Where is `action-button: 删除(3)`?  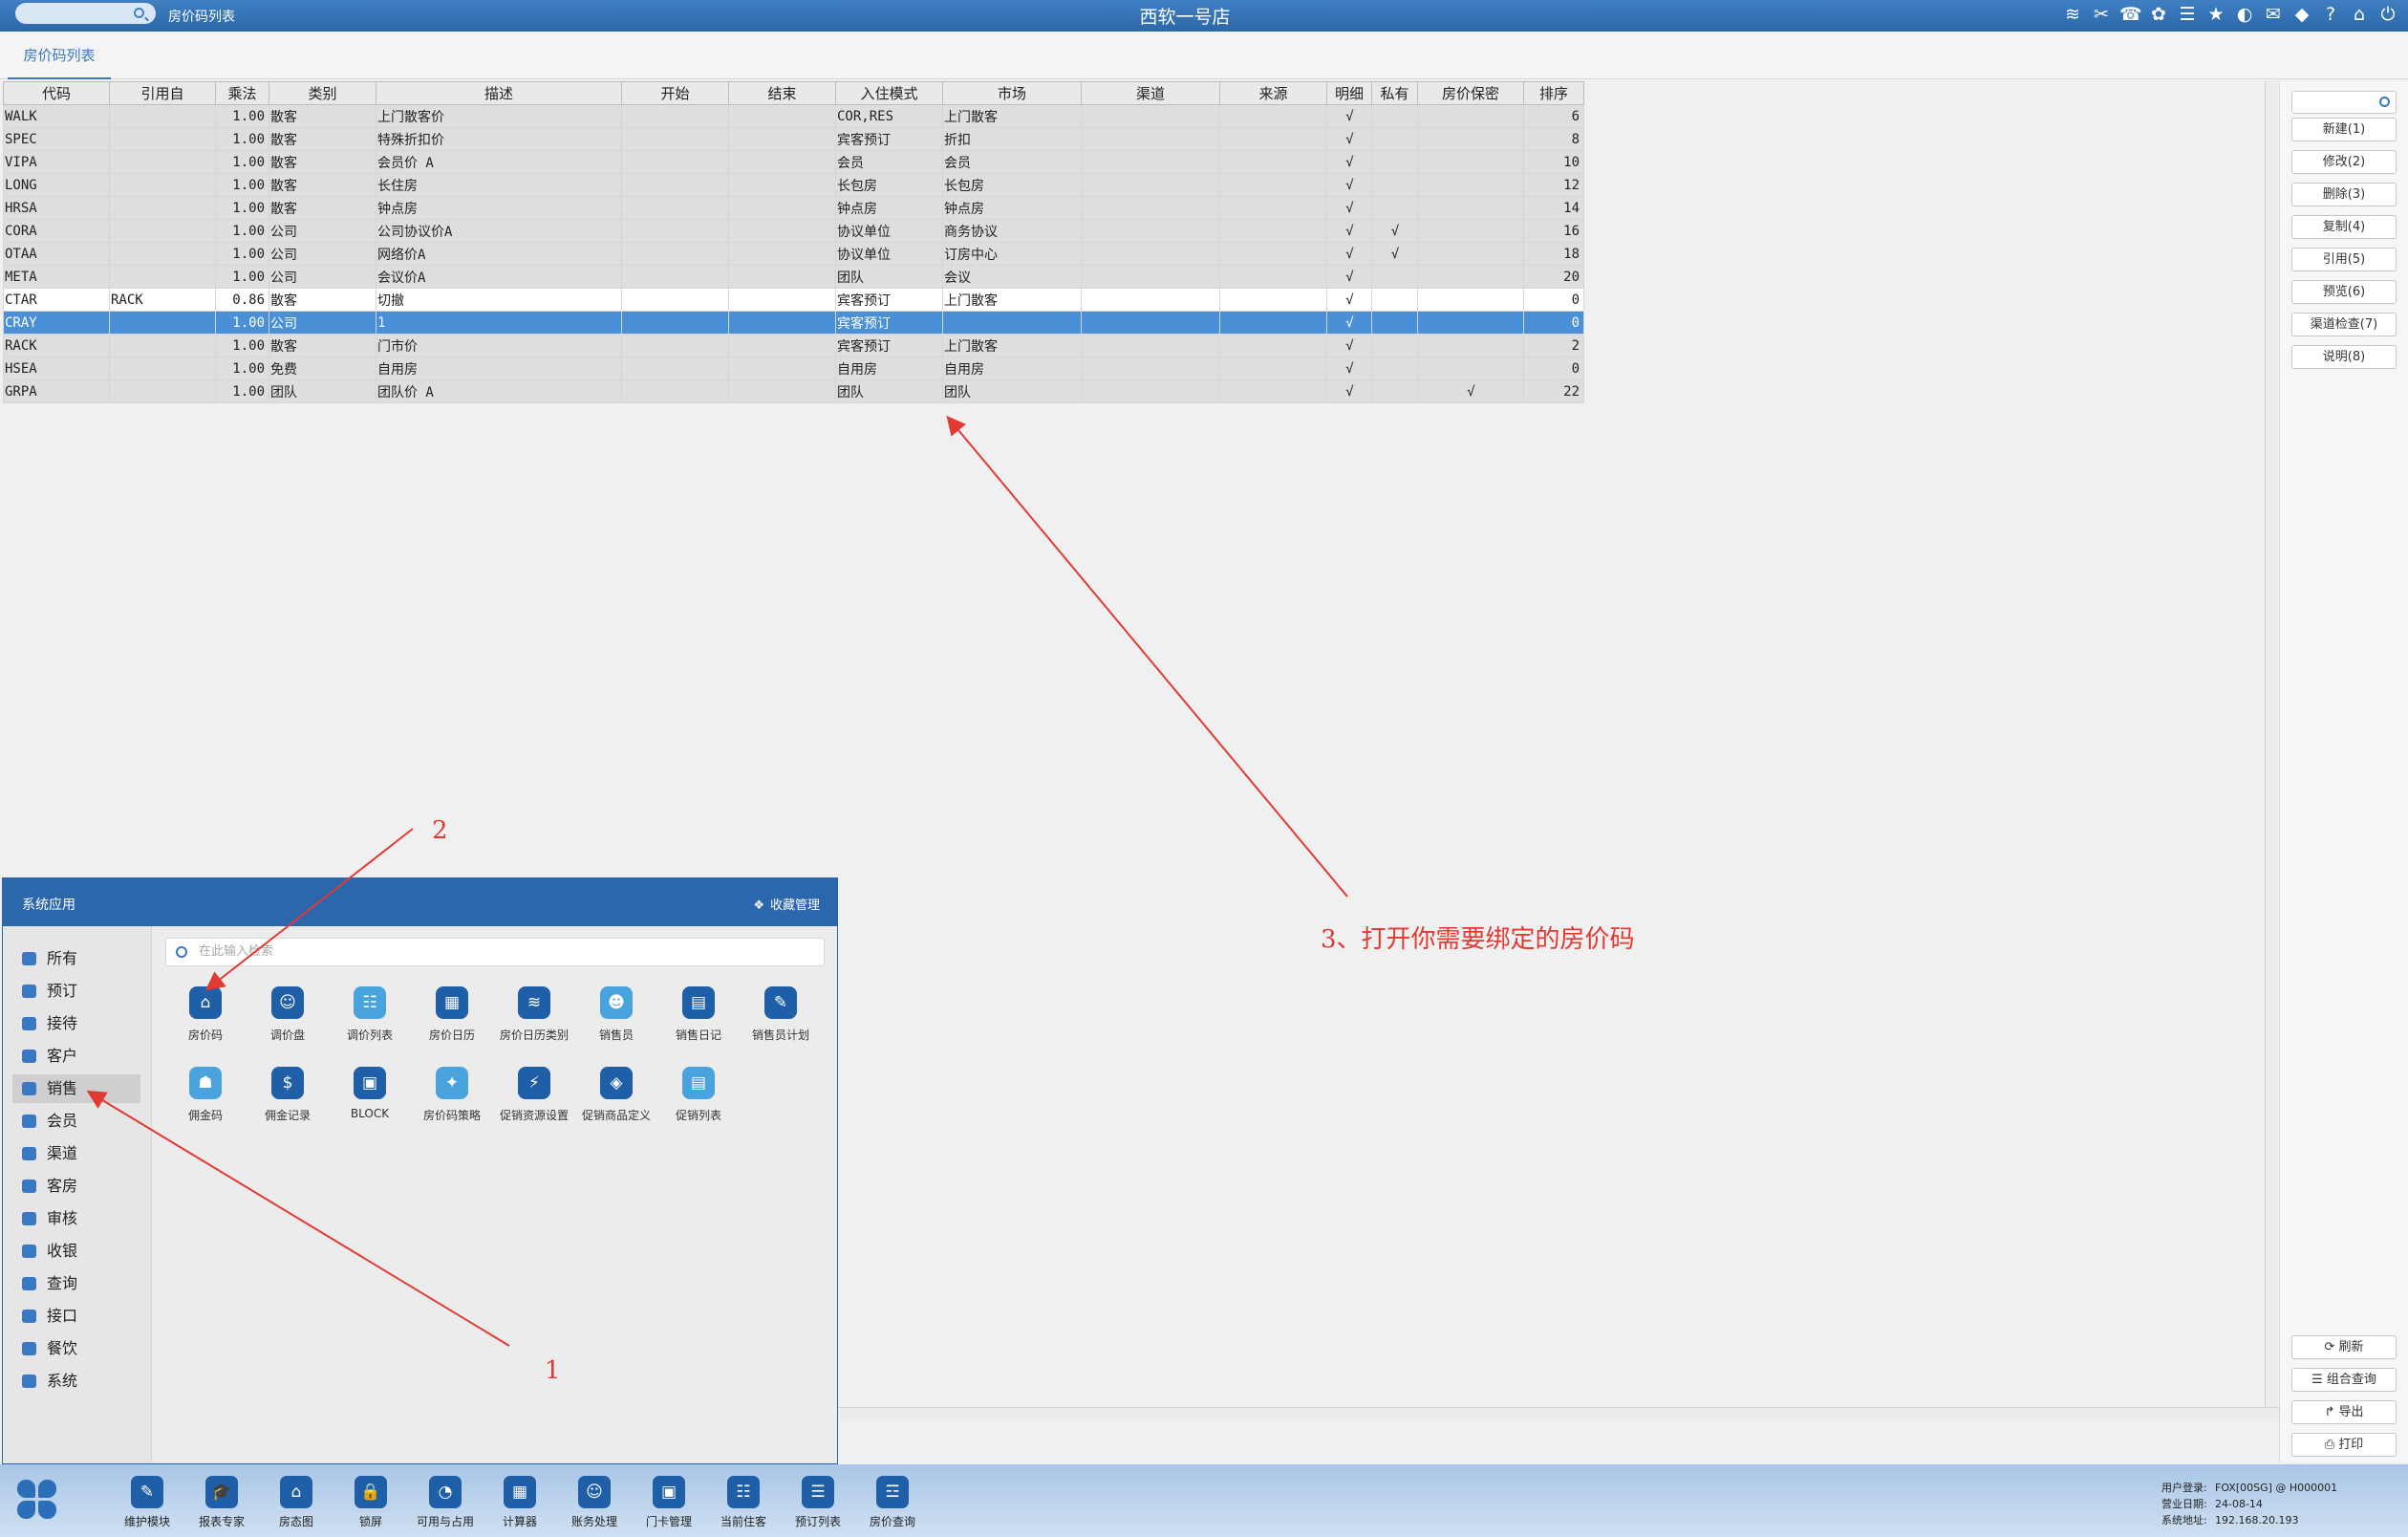
action-button: 删除(3) is located at coordinates (2344, 194).